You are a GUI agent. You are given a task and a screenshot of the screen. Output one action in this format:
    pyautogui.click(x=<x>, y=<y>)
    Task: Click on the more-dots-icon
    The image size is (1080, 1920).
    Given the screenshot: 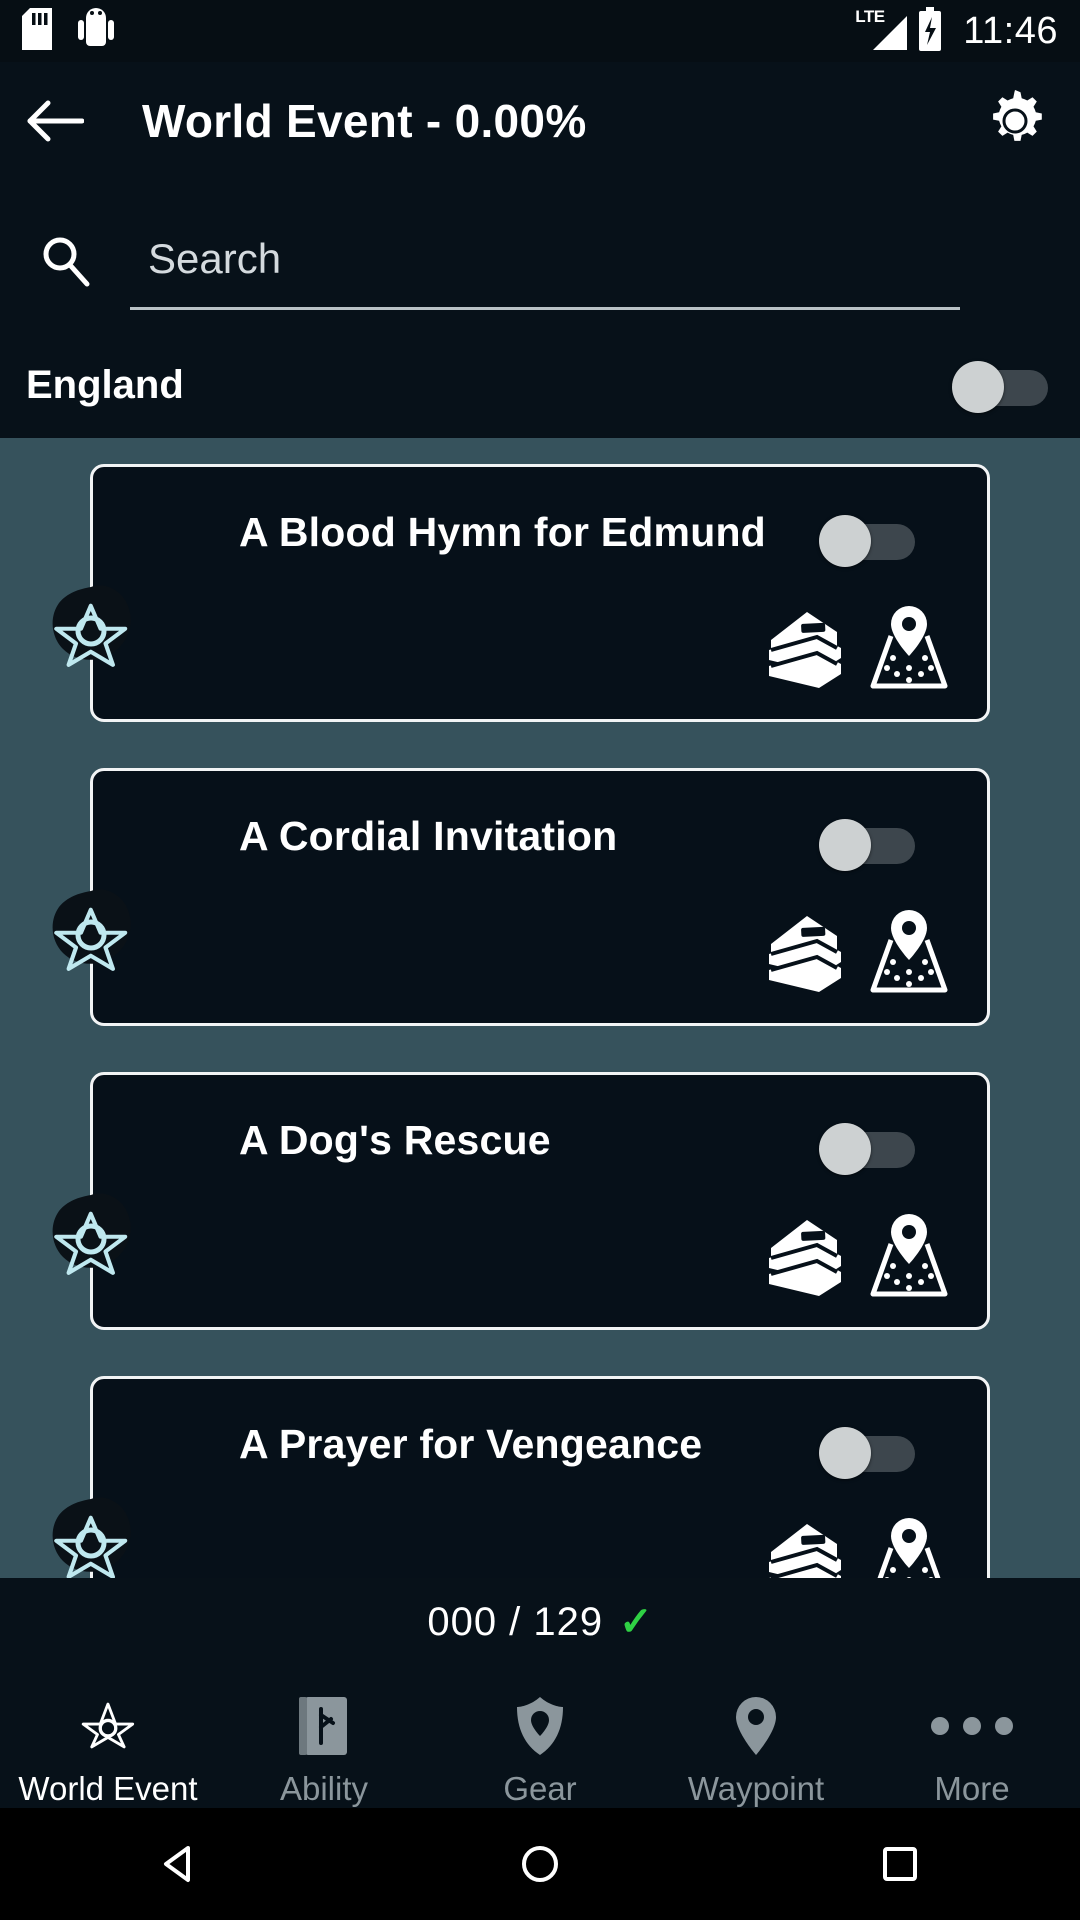 What is the action you would take?
    pyautogui.click(x=972, y=1726)
    